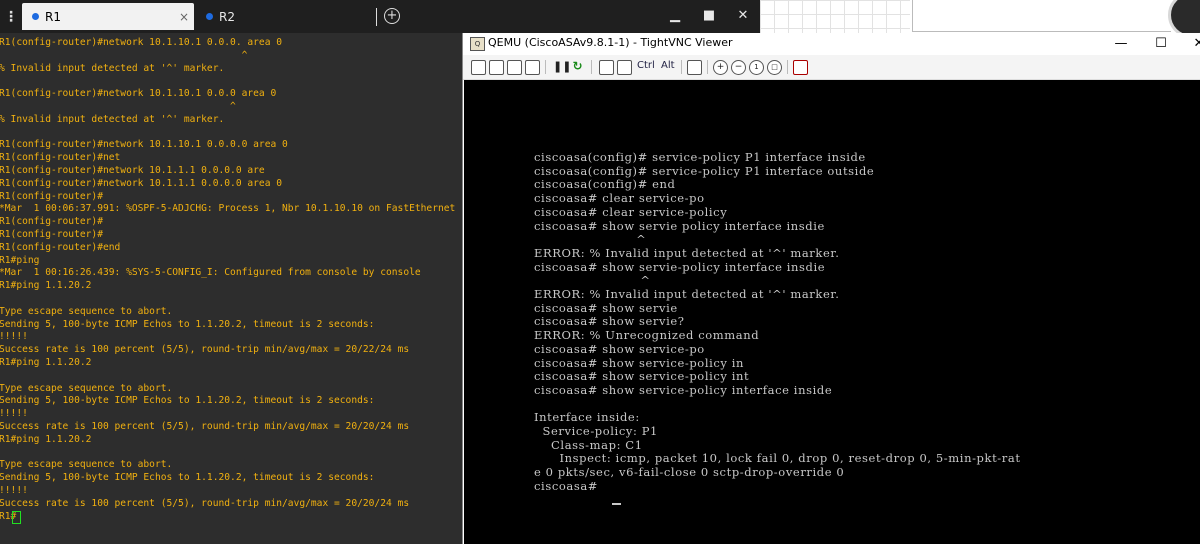 The width and height of the screenshot is (1200, 544). What do you see at coordinates (619, 198) in the screenshot?
I see `console-line: ciscoasa# clear service-po` at bounding box center [619, 198].